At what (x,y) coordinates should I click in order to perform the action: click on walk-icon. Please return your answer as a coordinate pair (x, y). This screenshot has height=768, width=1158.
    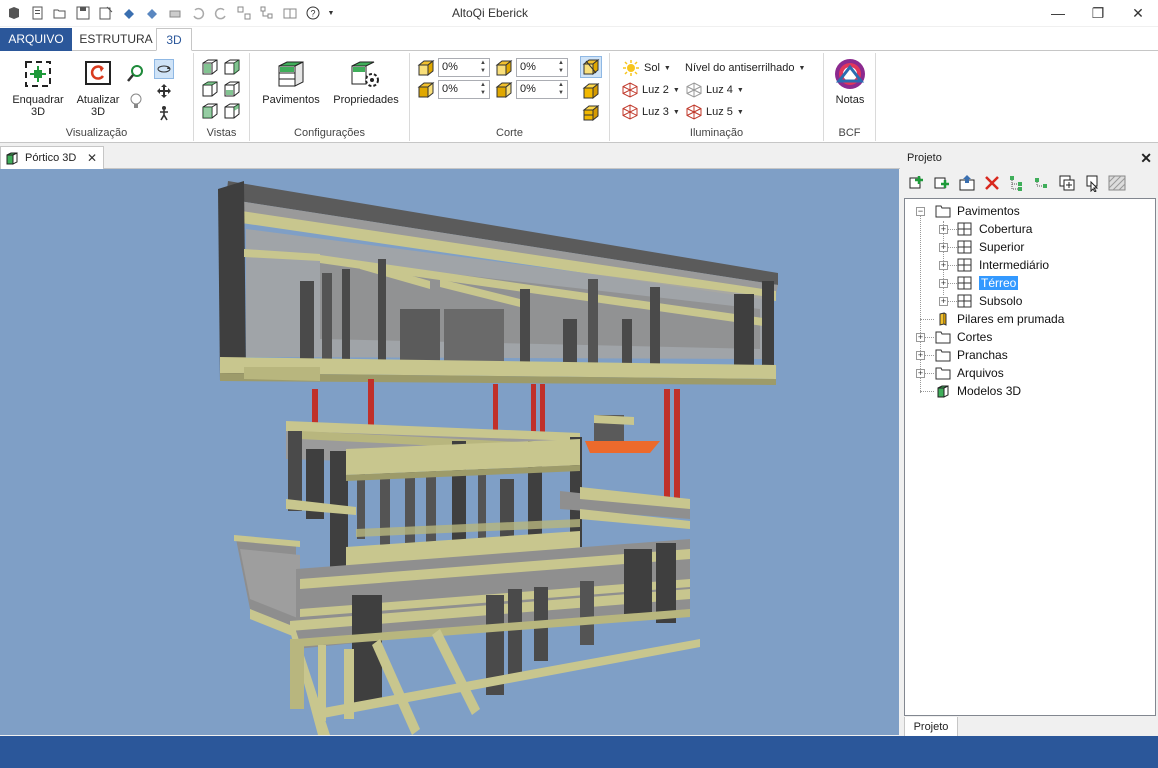
    Looking at the image, I should click on (164, 113).